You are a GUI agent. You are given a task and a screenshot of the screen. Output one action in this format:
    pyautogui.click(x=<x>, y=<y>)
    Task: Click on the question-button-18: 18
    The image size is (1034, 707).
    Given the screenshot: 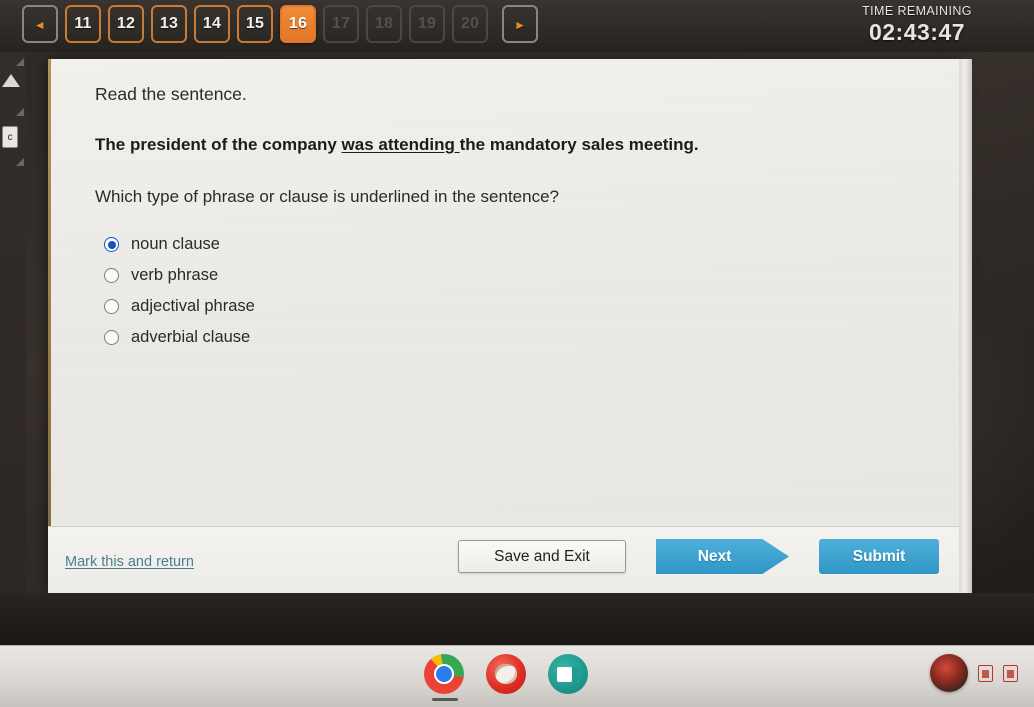 What is the action you would take?
    pyautogui.click(x=384, y=24)
    